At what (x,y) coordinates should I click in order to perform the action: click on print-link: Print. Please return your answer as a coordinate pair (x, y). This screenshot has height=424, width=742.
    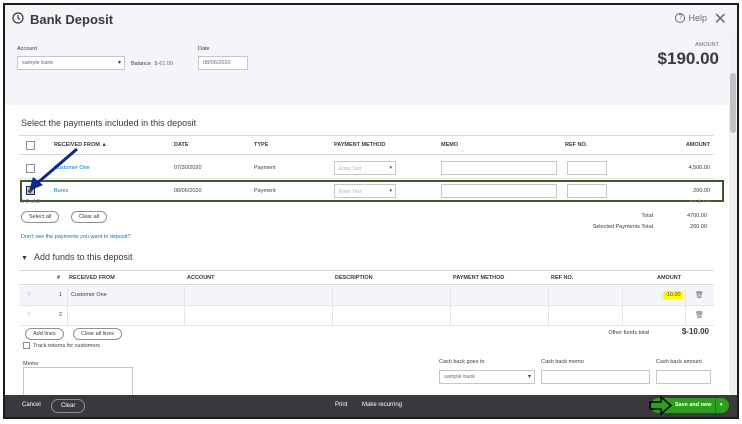
    Looking at the image, I should click on (341, 405).